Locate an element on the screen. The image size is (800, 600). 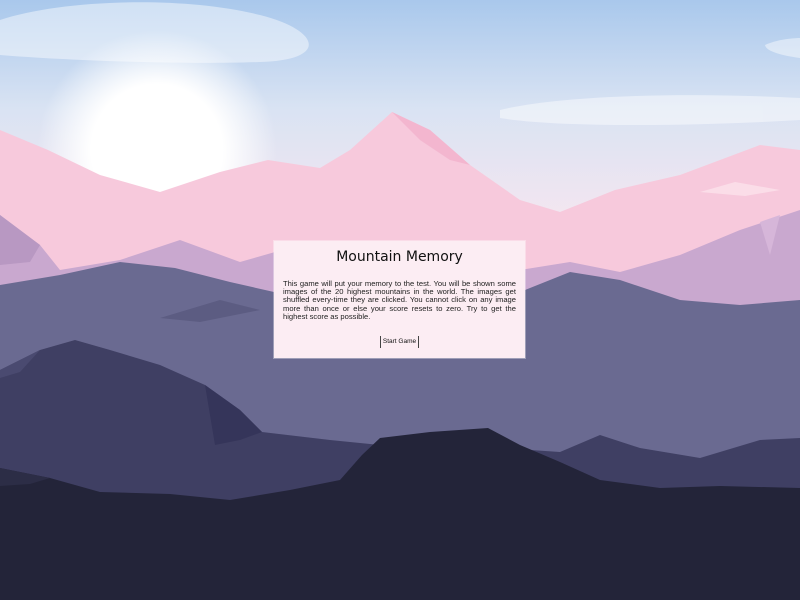
game-title: Mountain Memory is located at coordinates (399, 257).